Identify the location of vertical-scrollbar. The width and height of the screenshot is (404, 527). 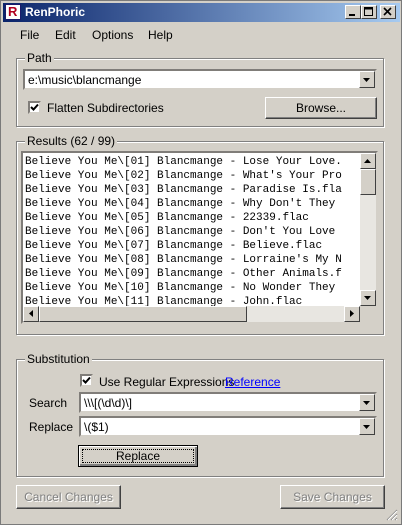
(368, 229).